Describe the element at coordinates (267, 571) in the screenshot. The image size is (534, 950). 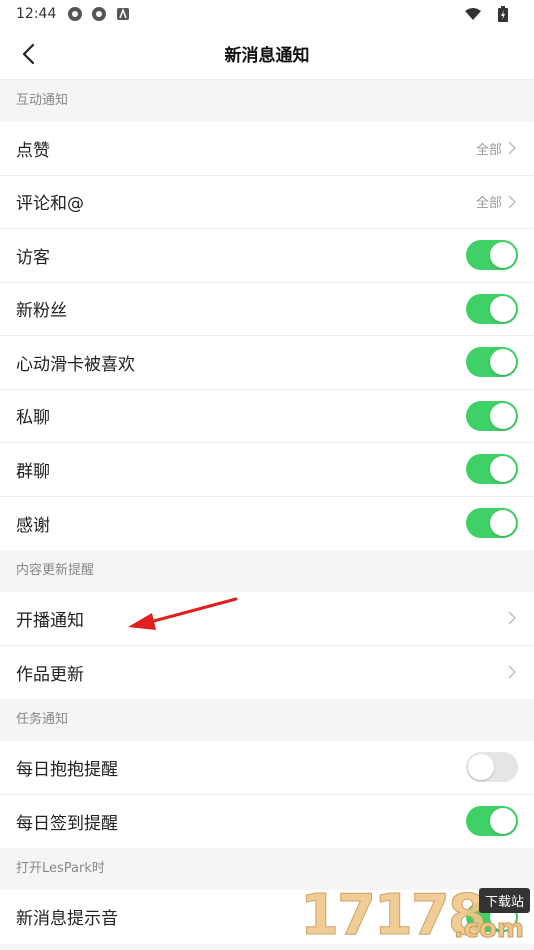
I see `section-header: 内容更新提醒` at that location.